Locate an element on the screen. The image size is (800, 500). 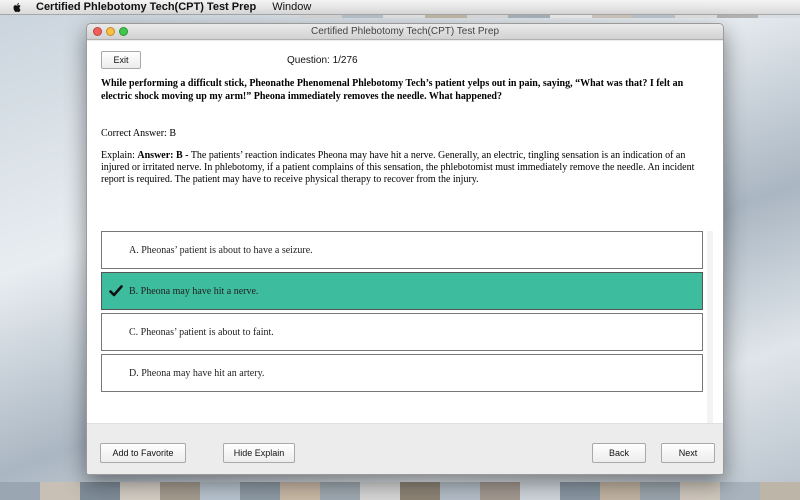
title-bar: Certified Phlebotomy Tech(CPT) Test Prep is located at coordinates (405, 32).